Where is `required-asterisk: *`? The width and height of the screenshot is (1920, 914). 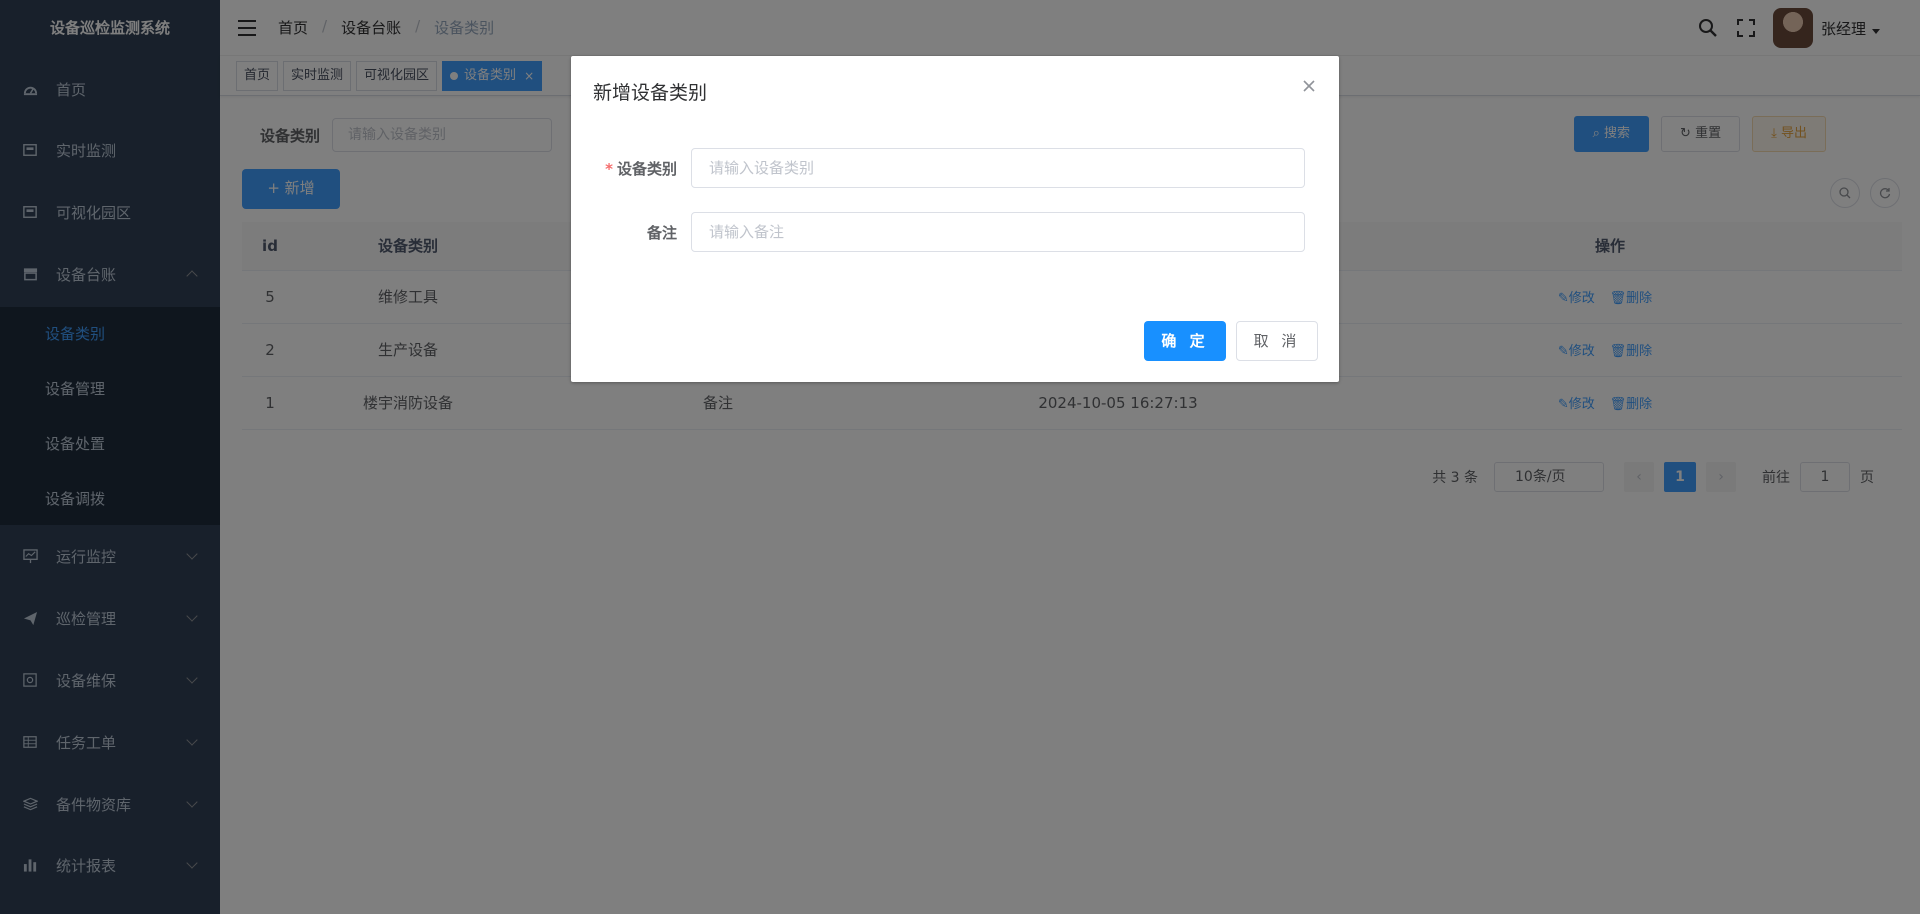 required-asterisk: * is located at coordinates (609, 168).